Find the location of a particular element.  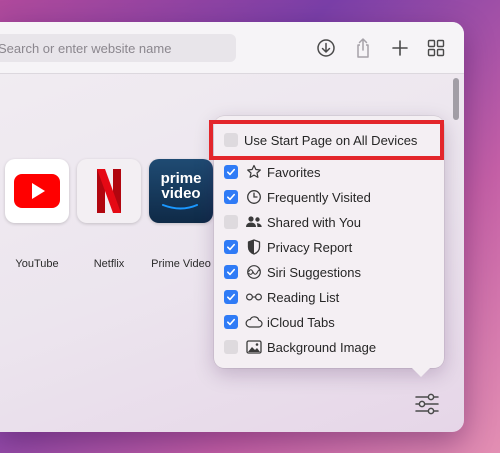

customize-start-page-button is located at coordinates (427, 404).